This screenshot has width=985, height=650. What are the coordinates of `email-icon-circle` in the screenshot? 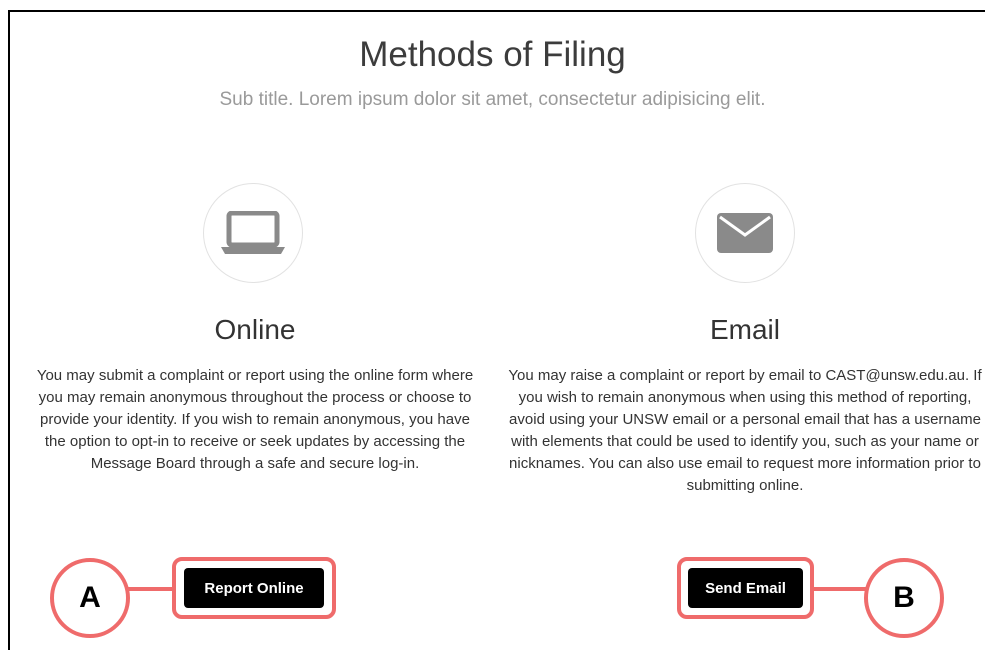 It's located at (745, 233).